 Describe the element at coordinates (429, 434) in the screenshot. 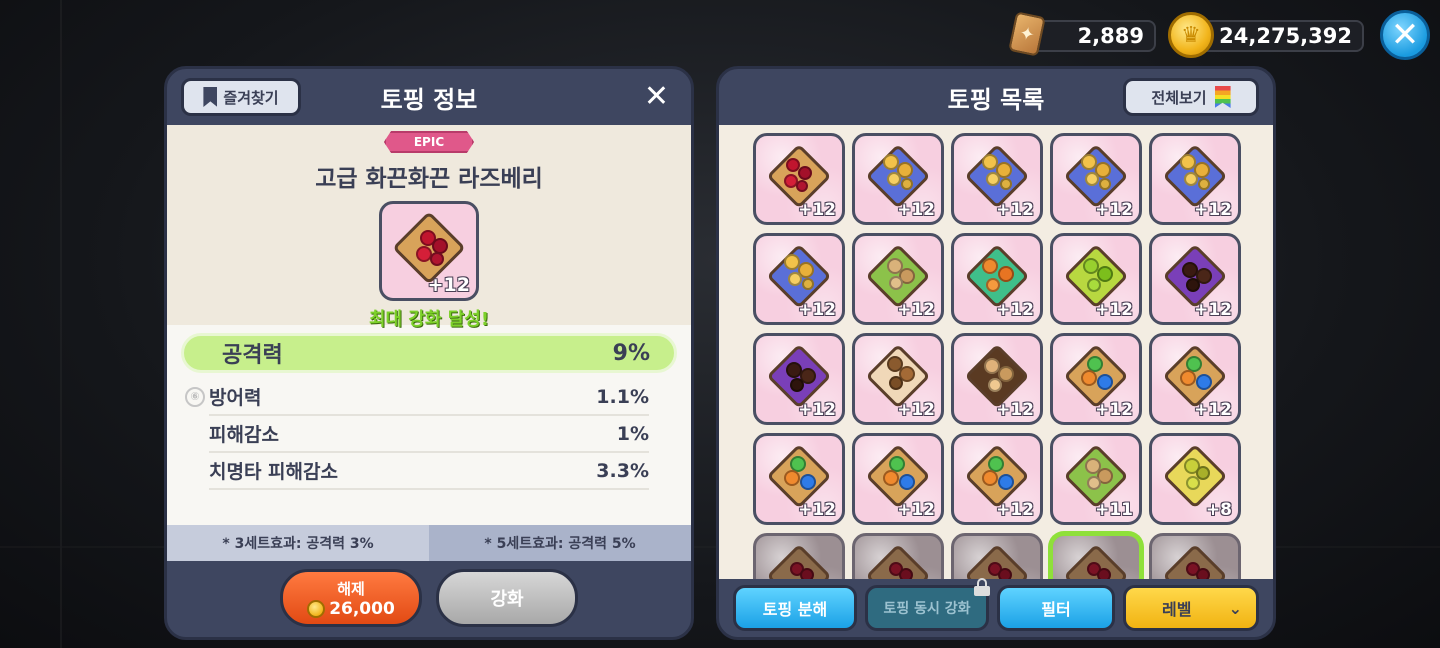

I see `sub-stat-row: 피해감소 1%` at that location.